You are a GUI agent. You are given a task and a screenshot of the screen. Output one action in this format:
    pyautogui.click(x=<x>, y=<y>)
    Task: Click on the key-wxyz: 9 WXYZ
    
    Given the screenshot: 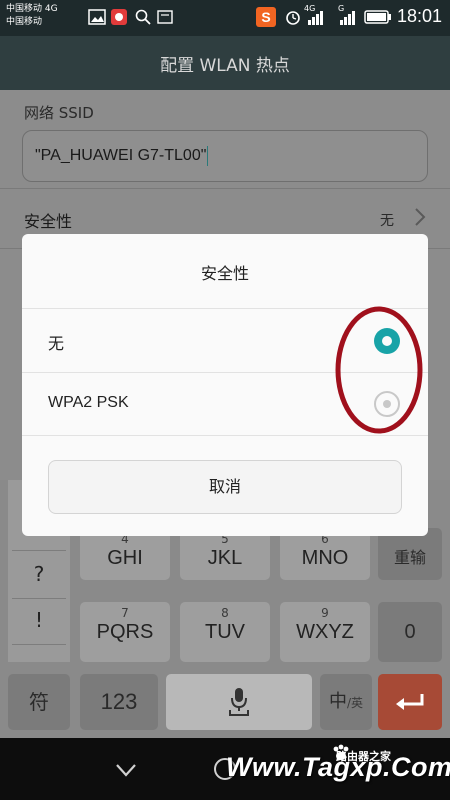 What is the action you would take?
    pyautogui.click(x=325, y=632)
    